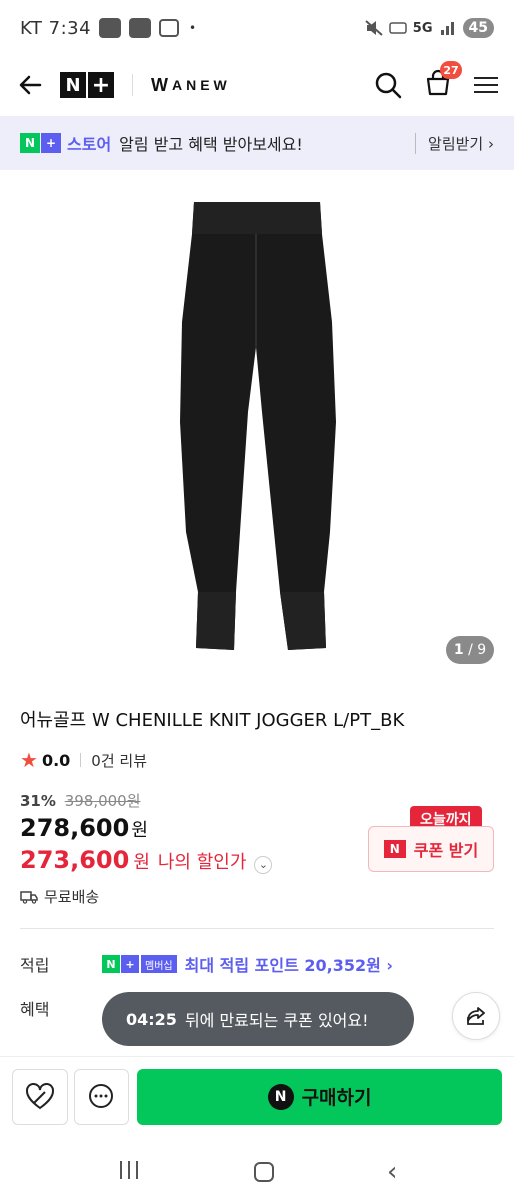  I want to click on system-back-icon: ‹, so click(392, 1172).